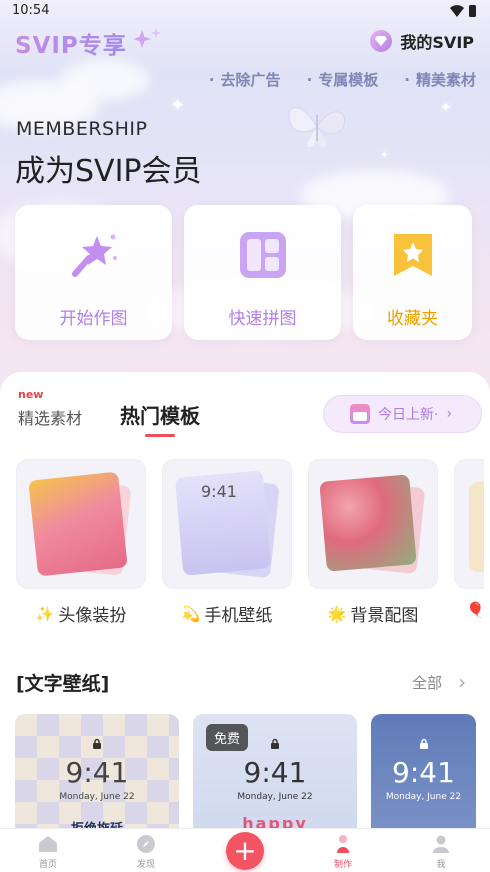 The image size is (490, 872). Describe the element at coordinates (245, 12) in the screenshot. I see `status-bar: 10:54` at that location.